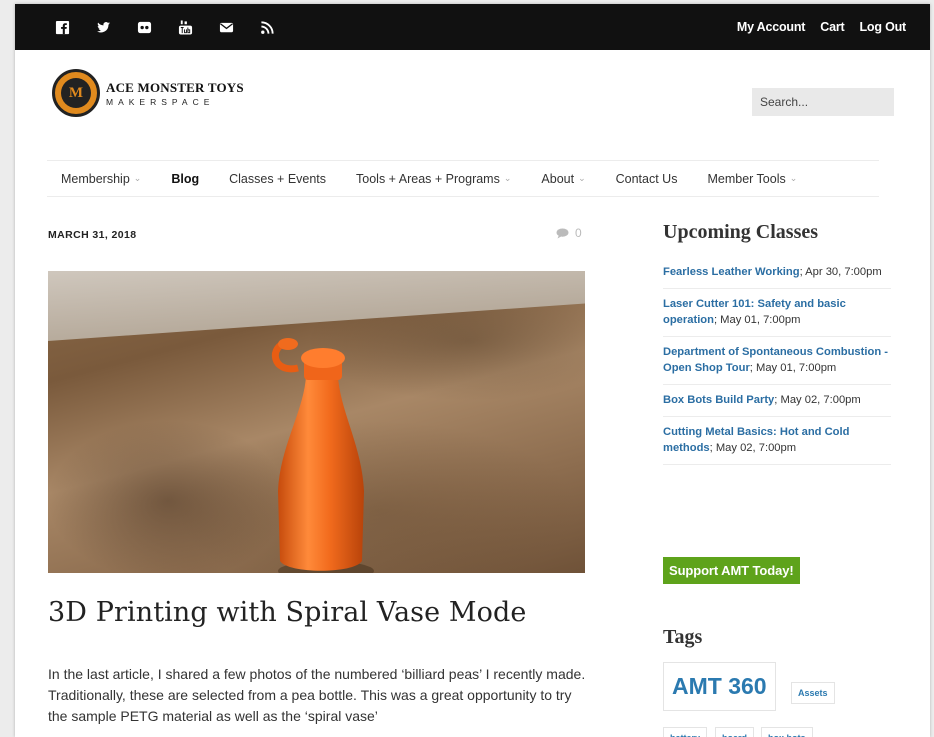 This screenshot has width=934, height=737. I want to click on nav-tools-areas-programs: Tools + Areas + Programs ⌄, so click(433, 179).